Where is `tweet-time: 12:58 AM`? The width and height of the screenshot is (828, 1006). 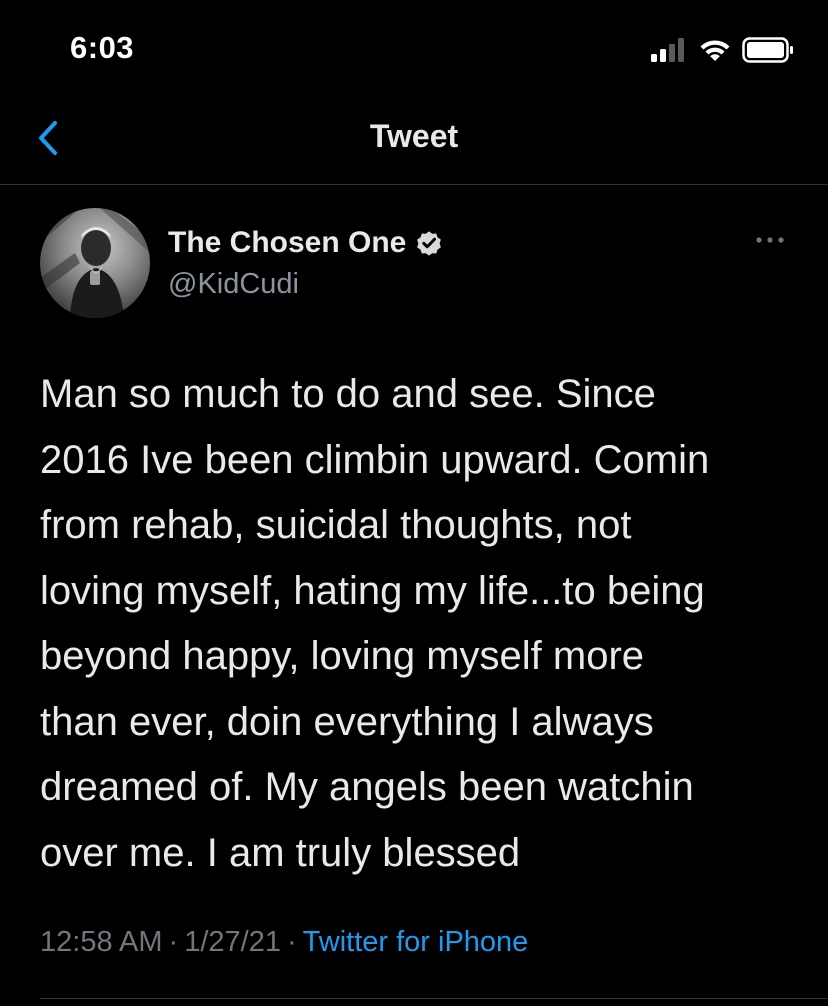 tweet-time: 12:58 AM is located at coordinates (101, 942).